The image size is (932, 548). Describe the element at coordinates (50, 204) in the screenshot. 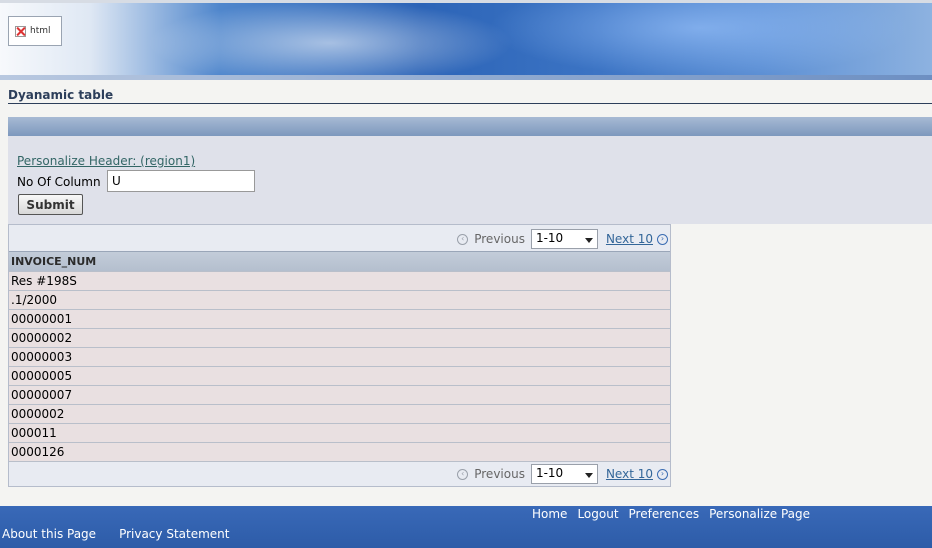

I see `submit-button: Submit` at that location.